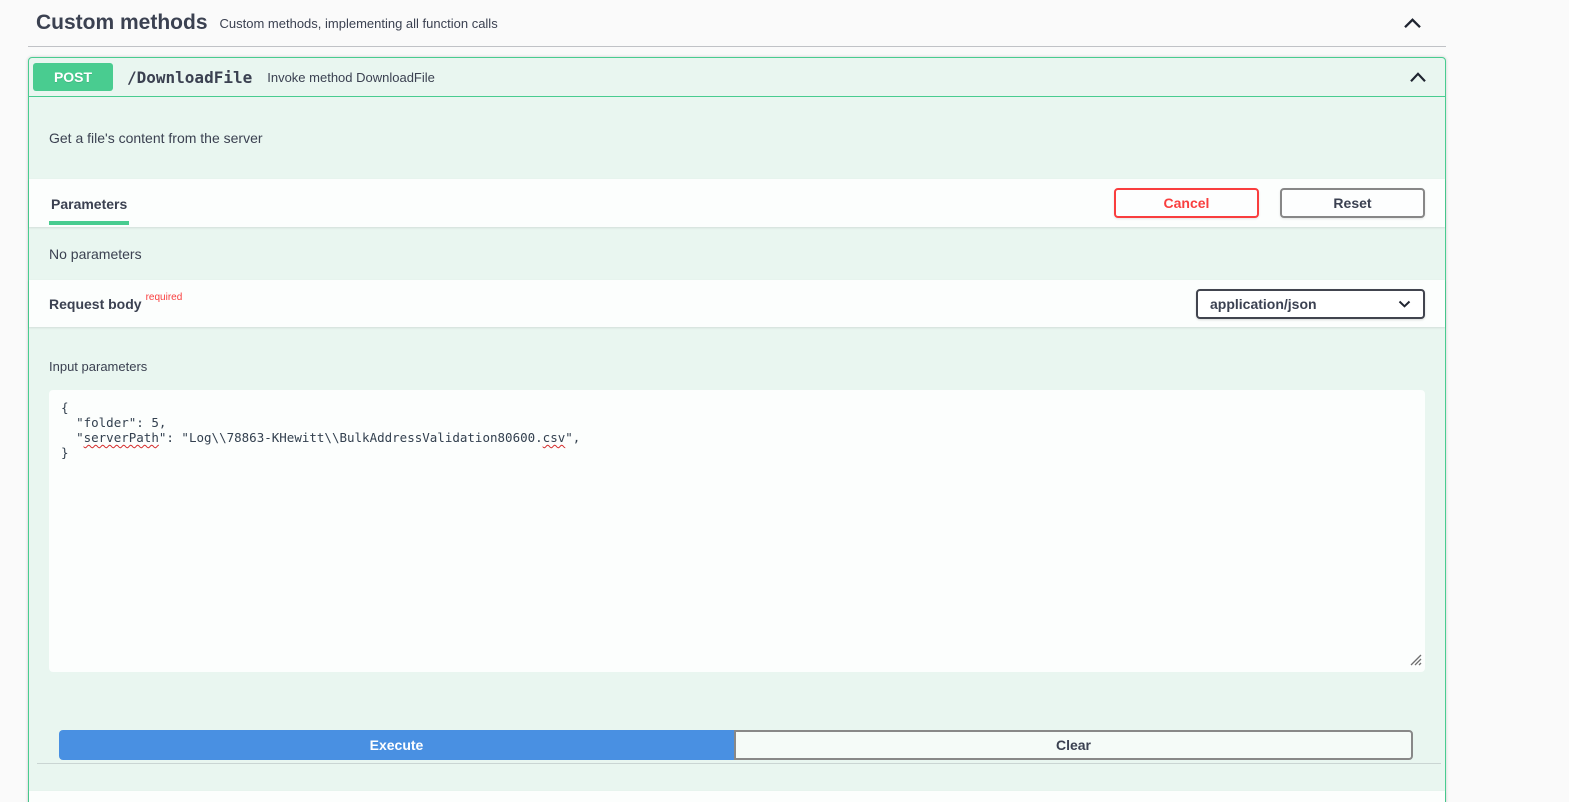 This screenshot has height=802, width=1569. I want to click on body-text-misspelled: serverPath, so click(121, 437).